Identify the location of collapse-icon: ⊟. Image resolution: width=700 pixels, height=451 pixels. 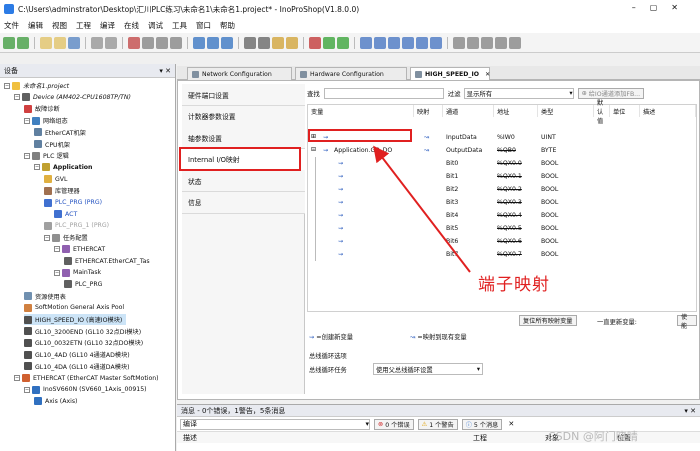
(313, 149).